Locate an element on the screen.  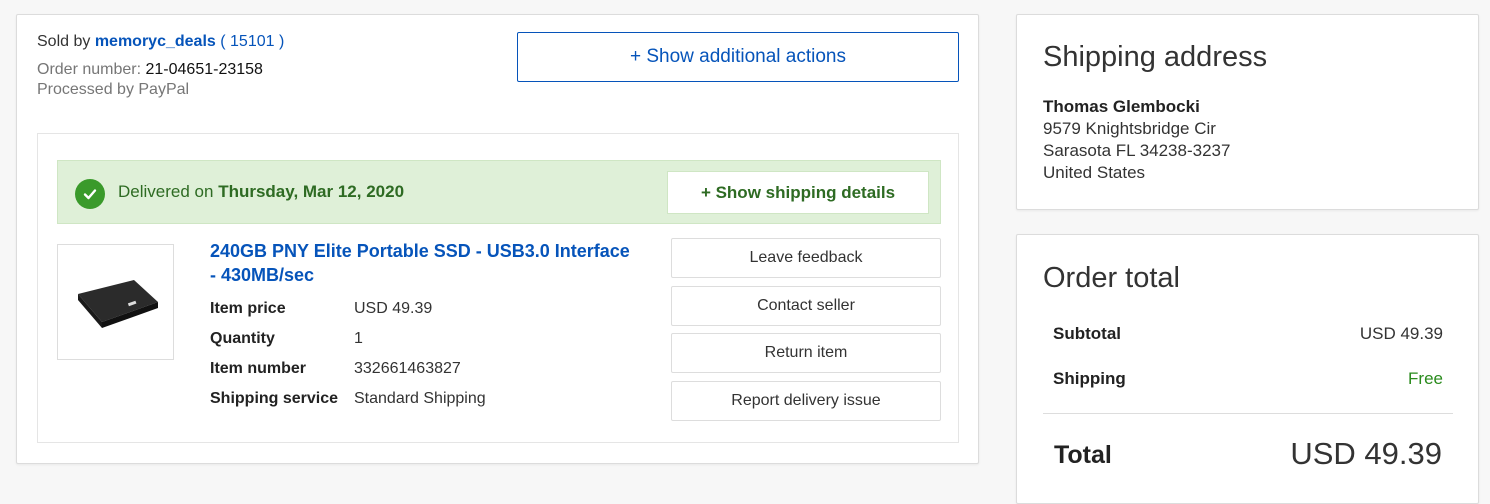
contact-seller-button: Contact seller is located at coordinates (806, 306).